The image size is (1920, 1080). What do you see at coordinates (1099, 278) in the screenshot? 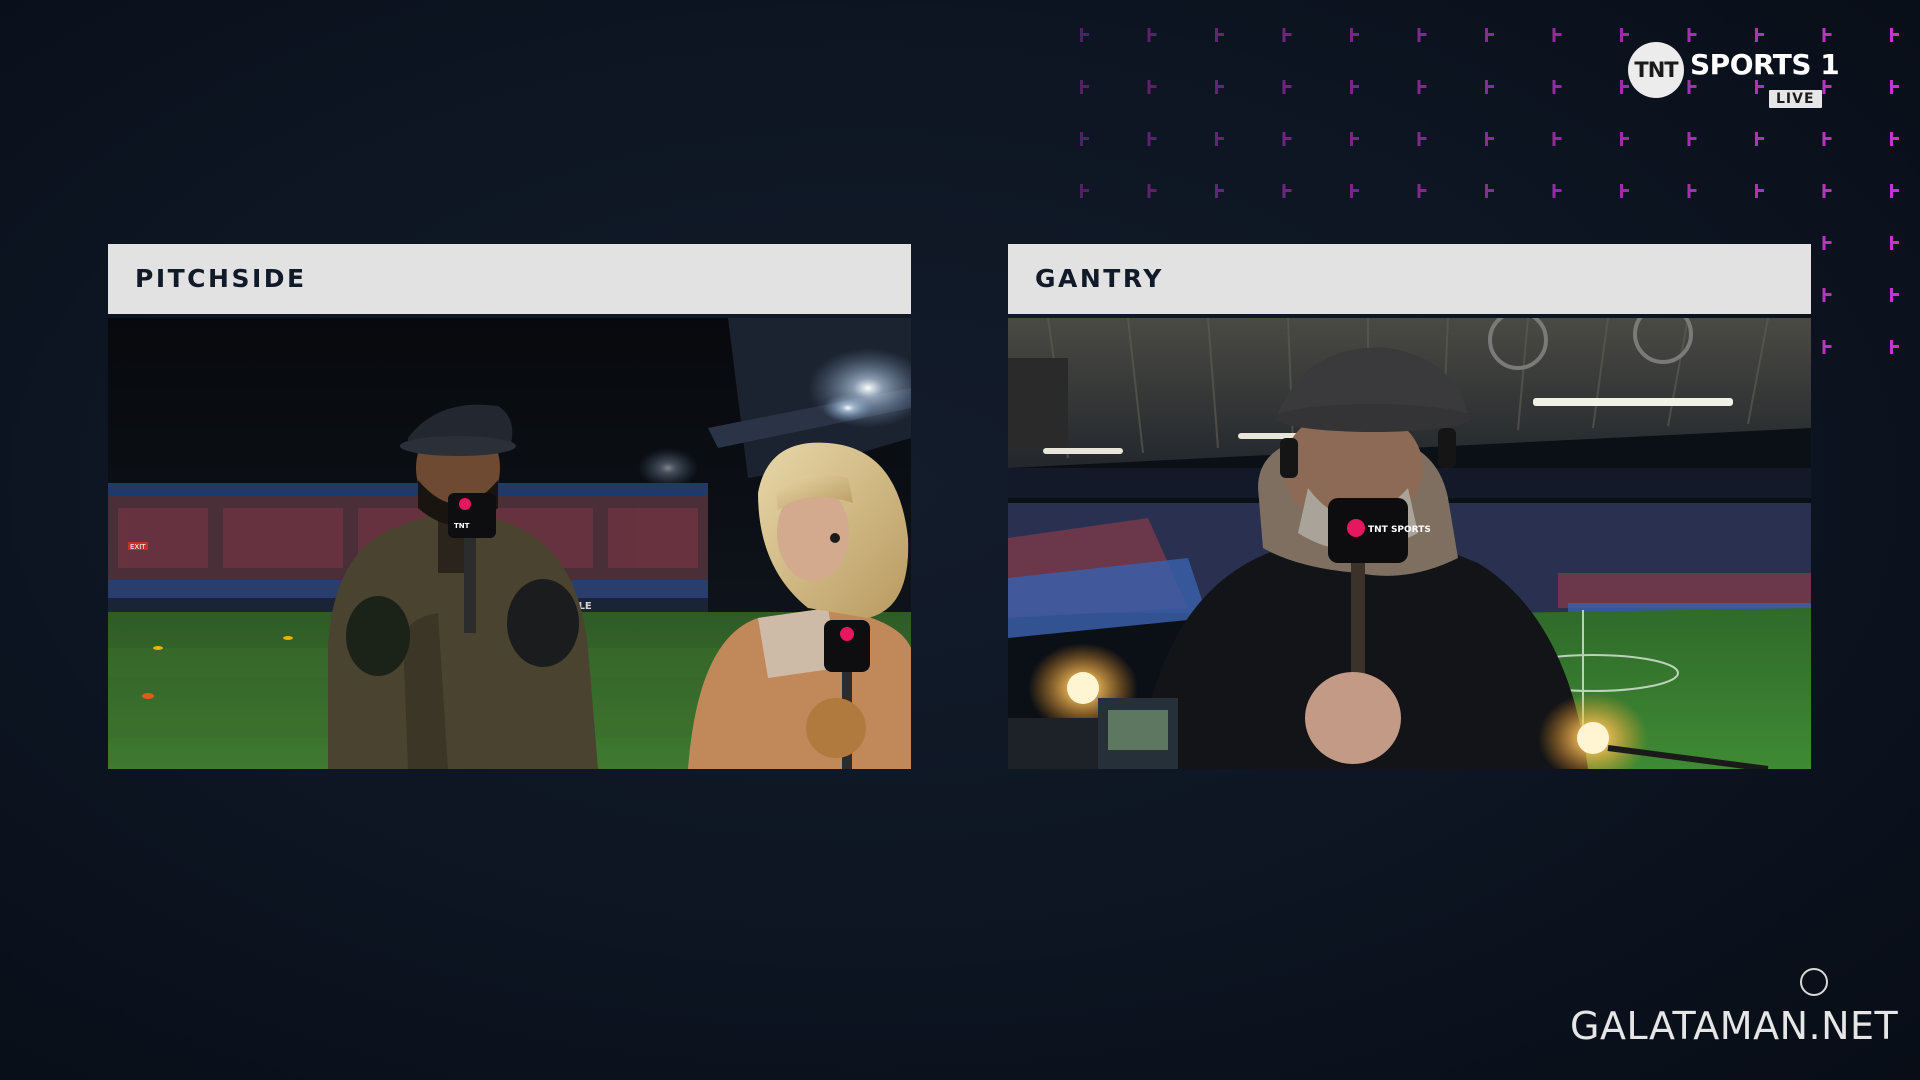
I see `gantry-title: GANTRY` at bounding box center [1099, 278].